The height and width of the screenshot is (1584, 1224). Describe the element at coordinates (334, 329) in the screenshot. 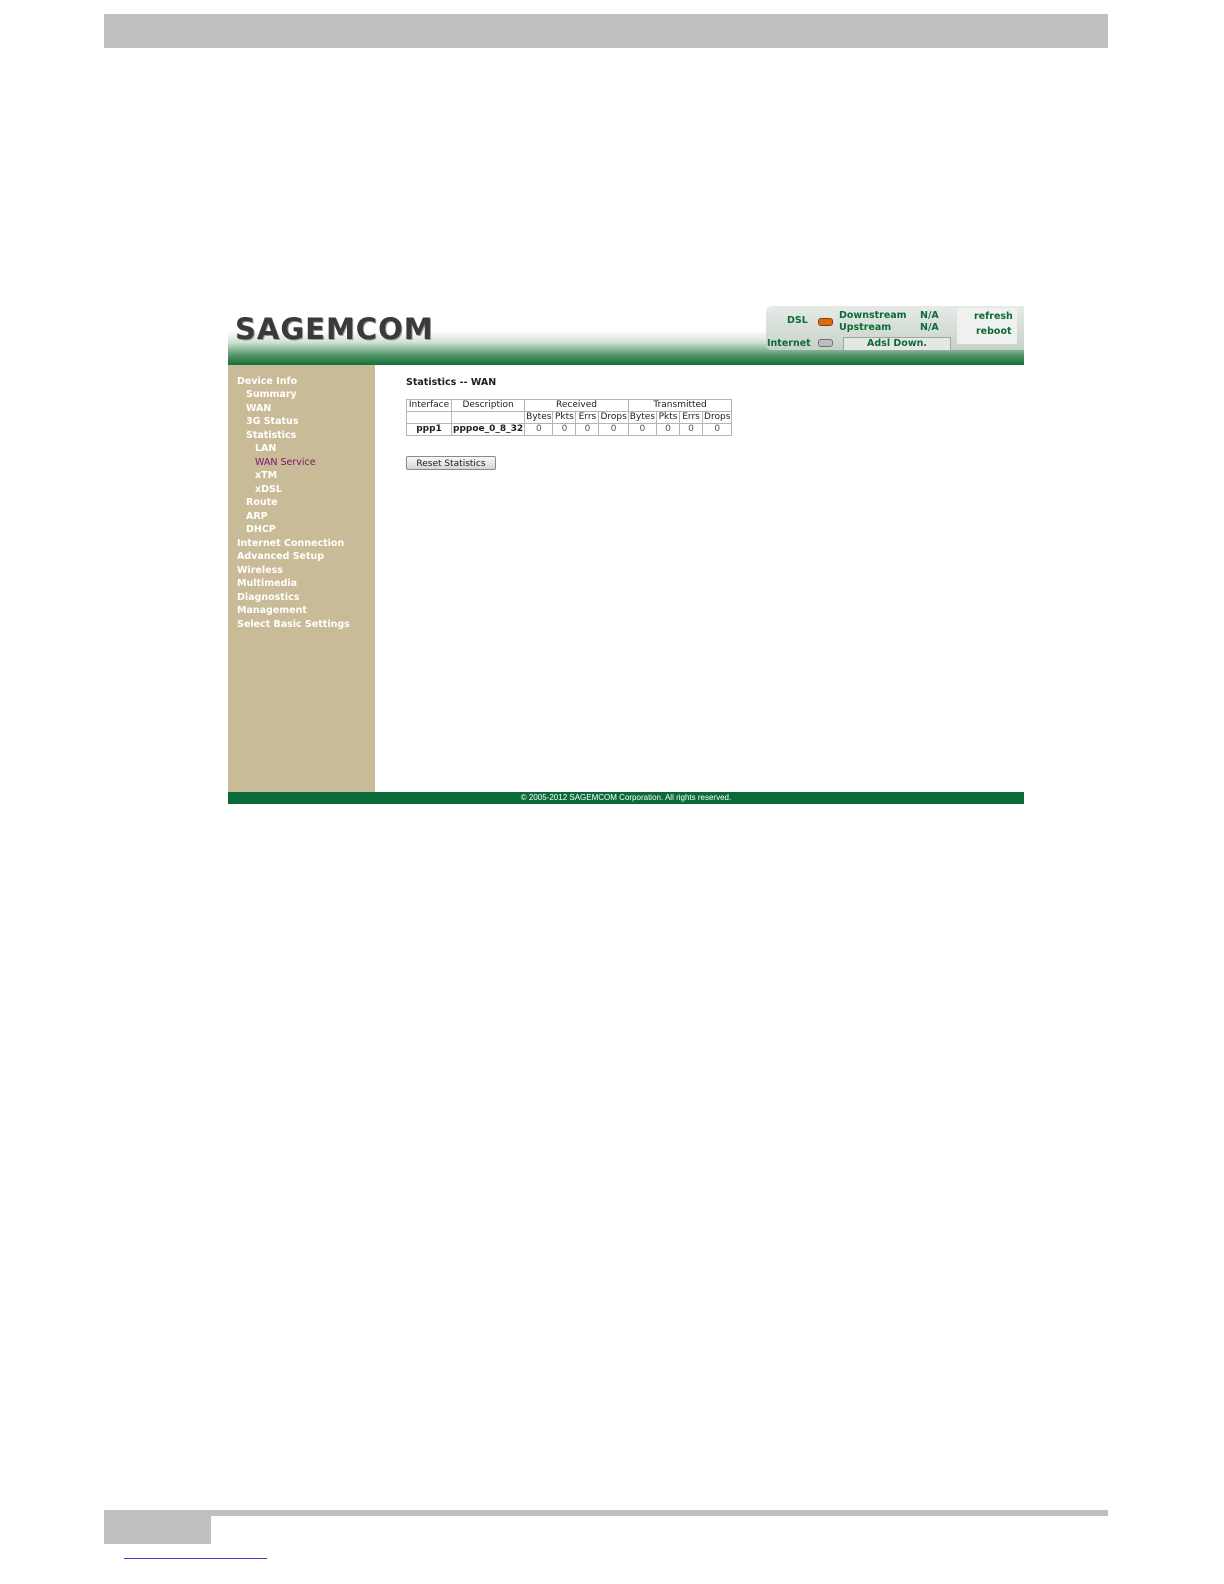

I see `sagemcom-logo: SAGEMCOM` at that location.